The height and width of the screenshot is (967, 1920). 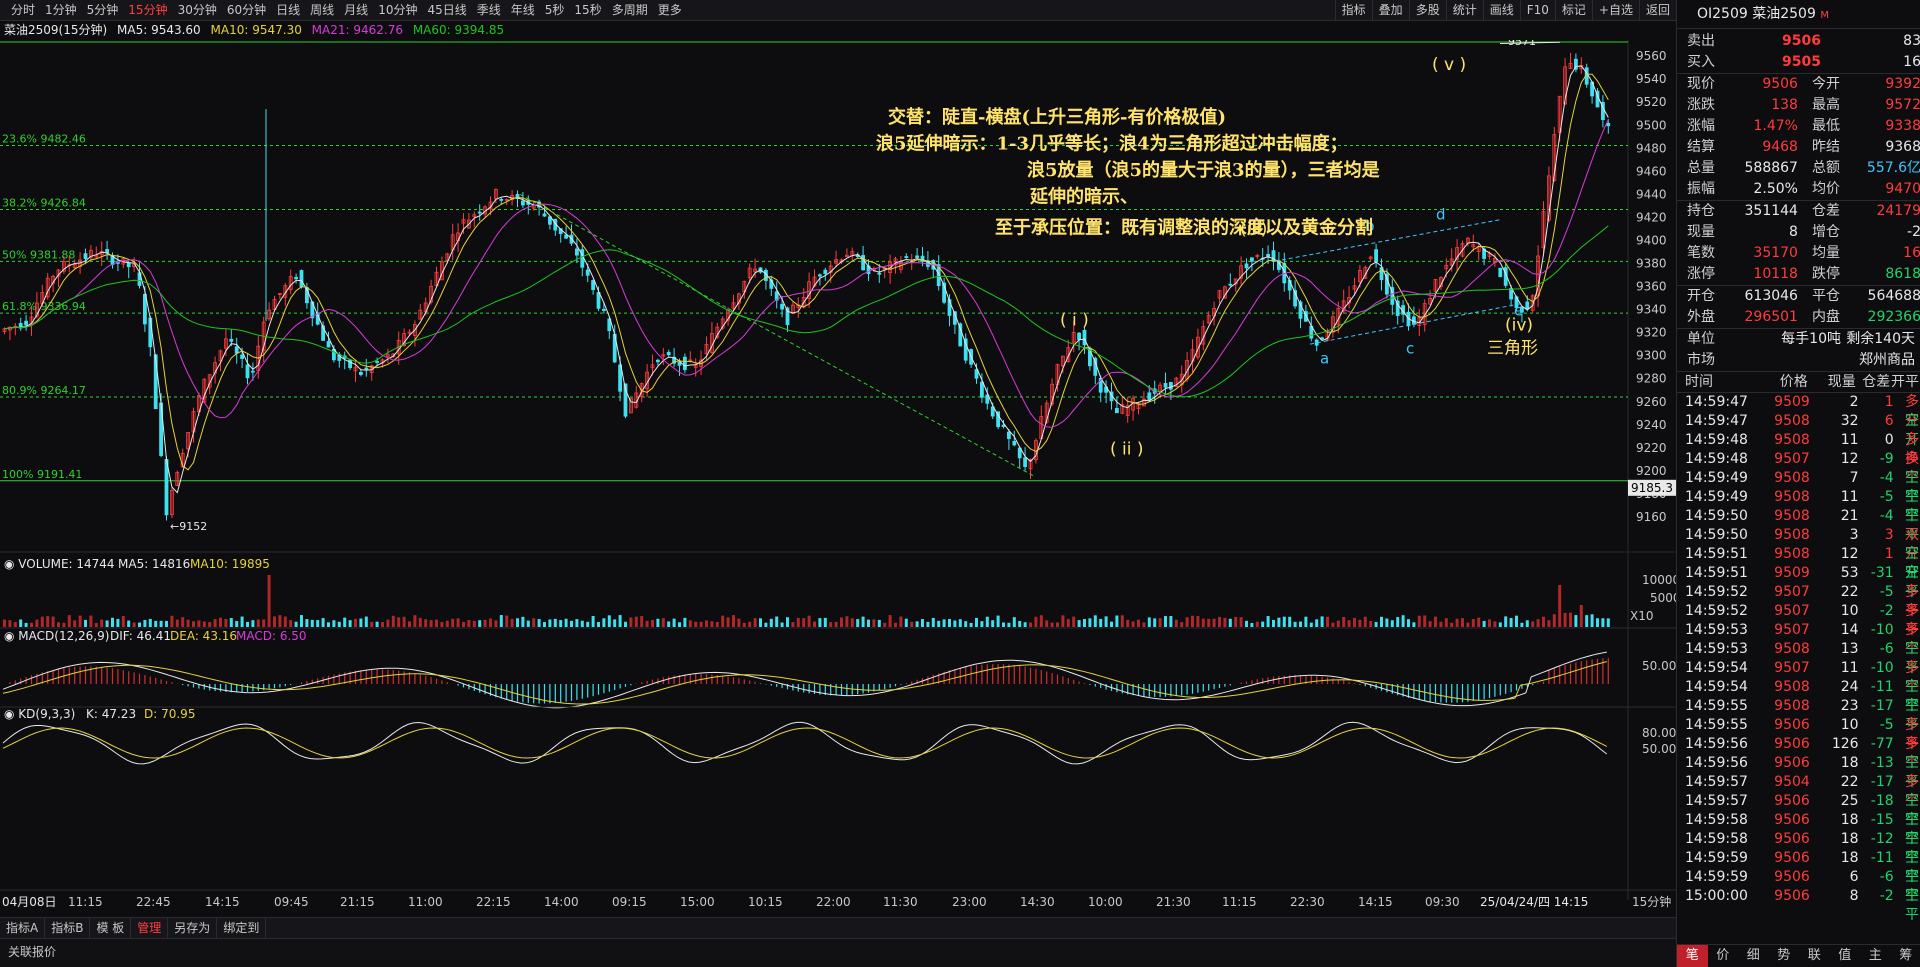 What do you see at coordinates (1802, 753) in the screenshot?
I see `tick-row: 14:59:56 9506 126 -77 多平` at bounding box center [1802, 753].